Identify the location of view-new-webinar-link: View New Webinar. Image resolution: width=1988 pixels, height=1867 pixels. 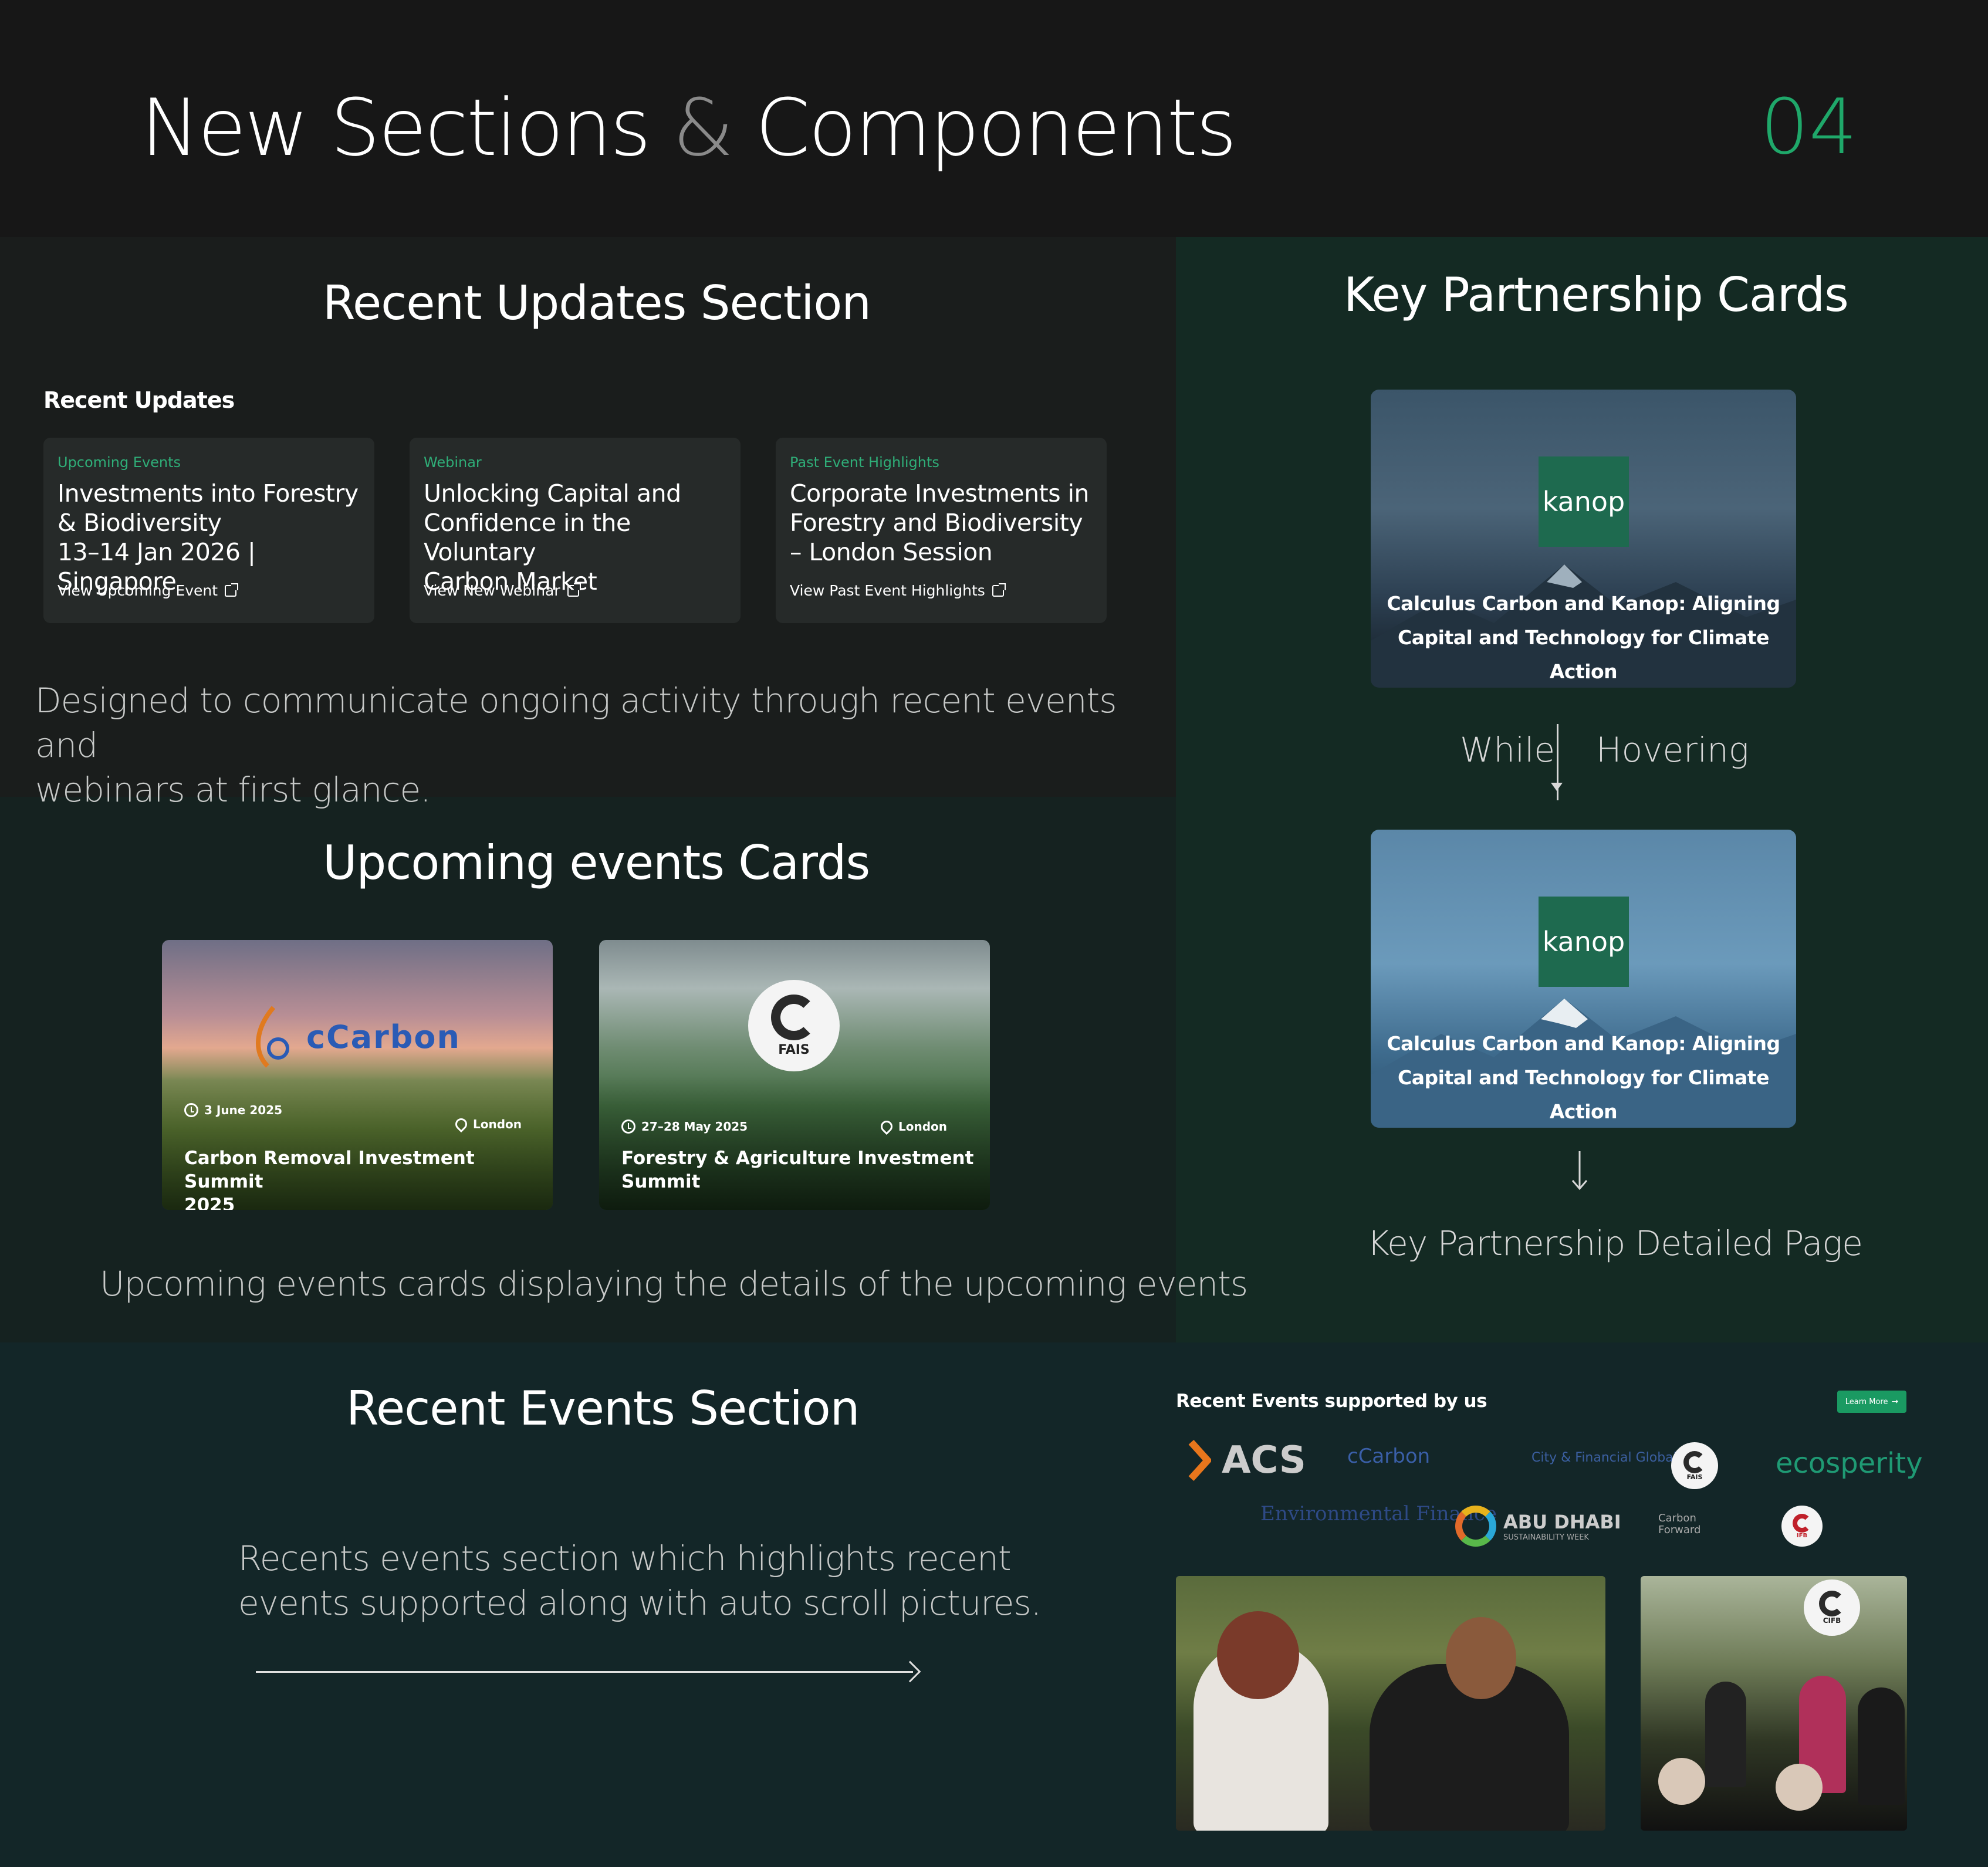
(575, 590).